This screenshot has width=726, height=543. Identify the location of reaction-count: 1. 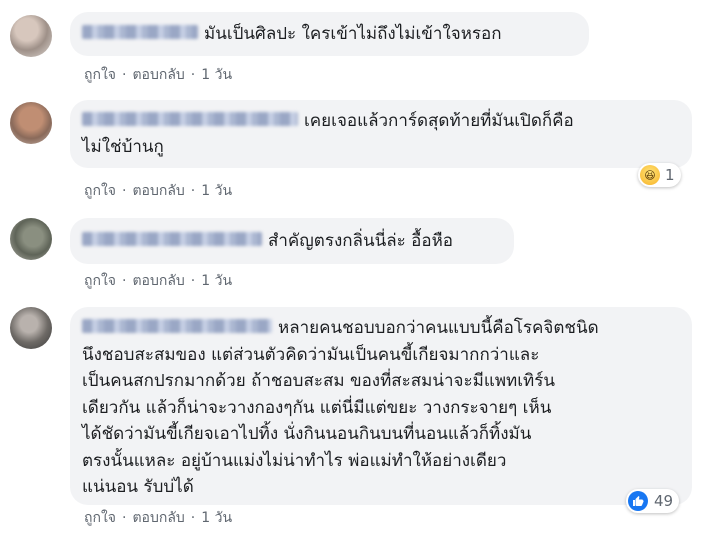
(670, 175).